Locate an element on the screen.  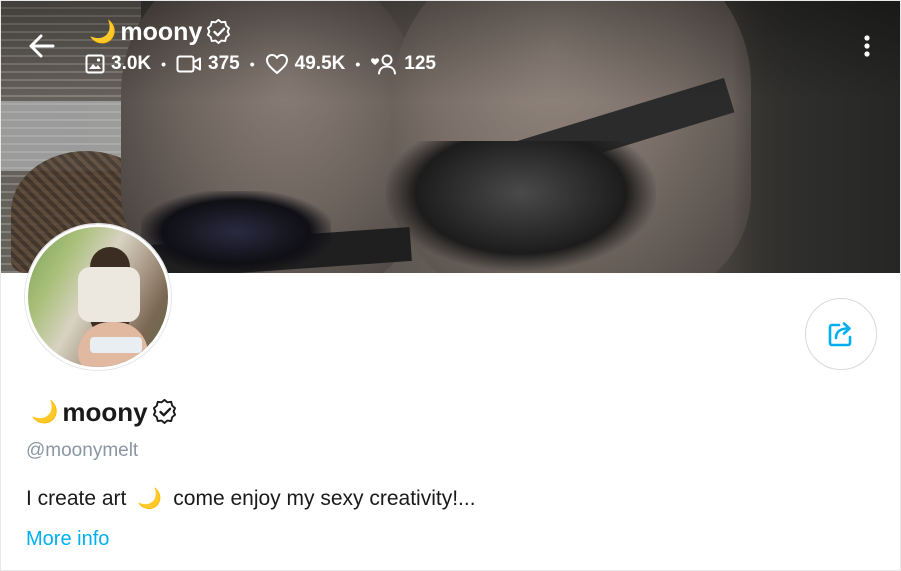
header-title-row: 🌙 moony is located at coordinates (160, 32).